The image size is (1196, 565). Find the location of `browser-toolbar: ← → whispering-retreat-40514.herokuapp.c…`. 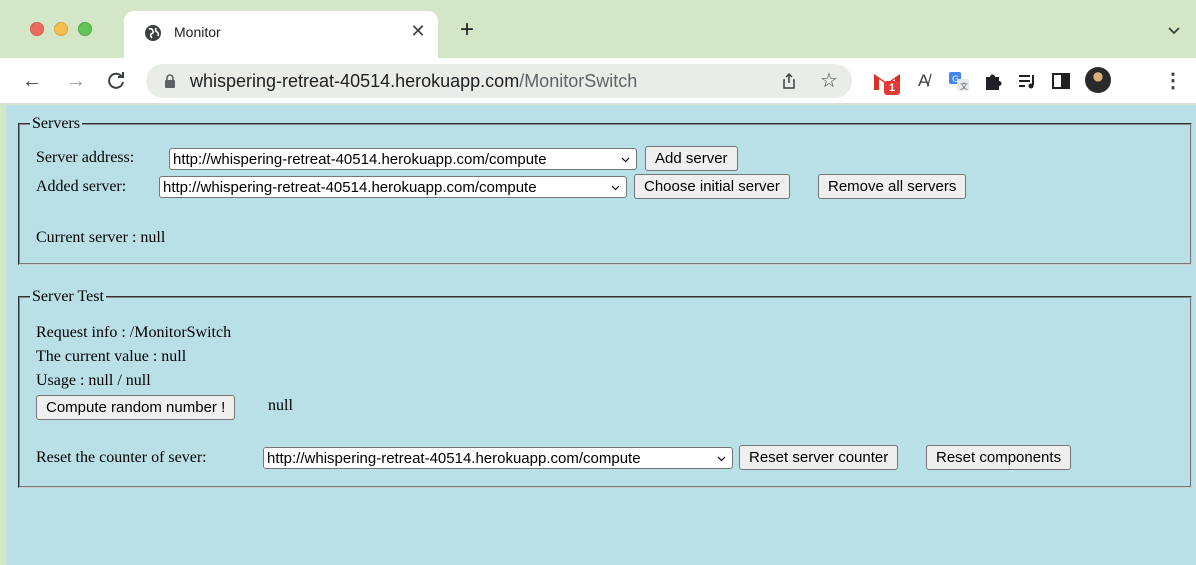

browser-toolbar: ← → whispering-retreat-40514.herokuapp.c… is located at coordinates (598, 81).